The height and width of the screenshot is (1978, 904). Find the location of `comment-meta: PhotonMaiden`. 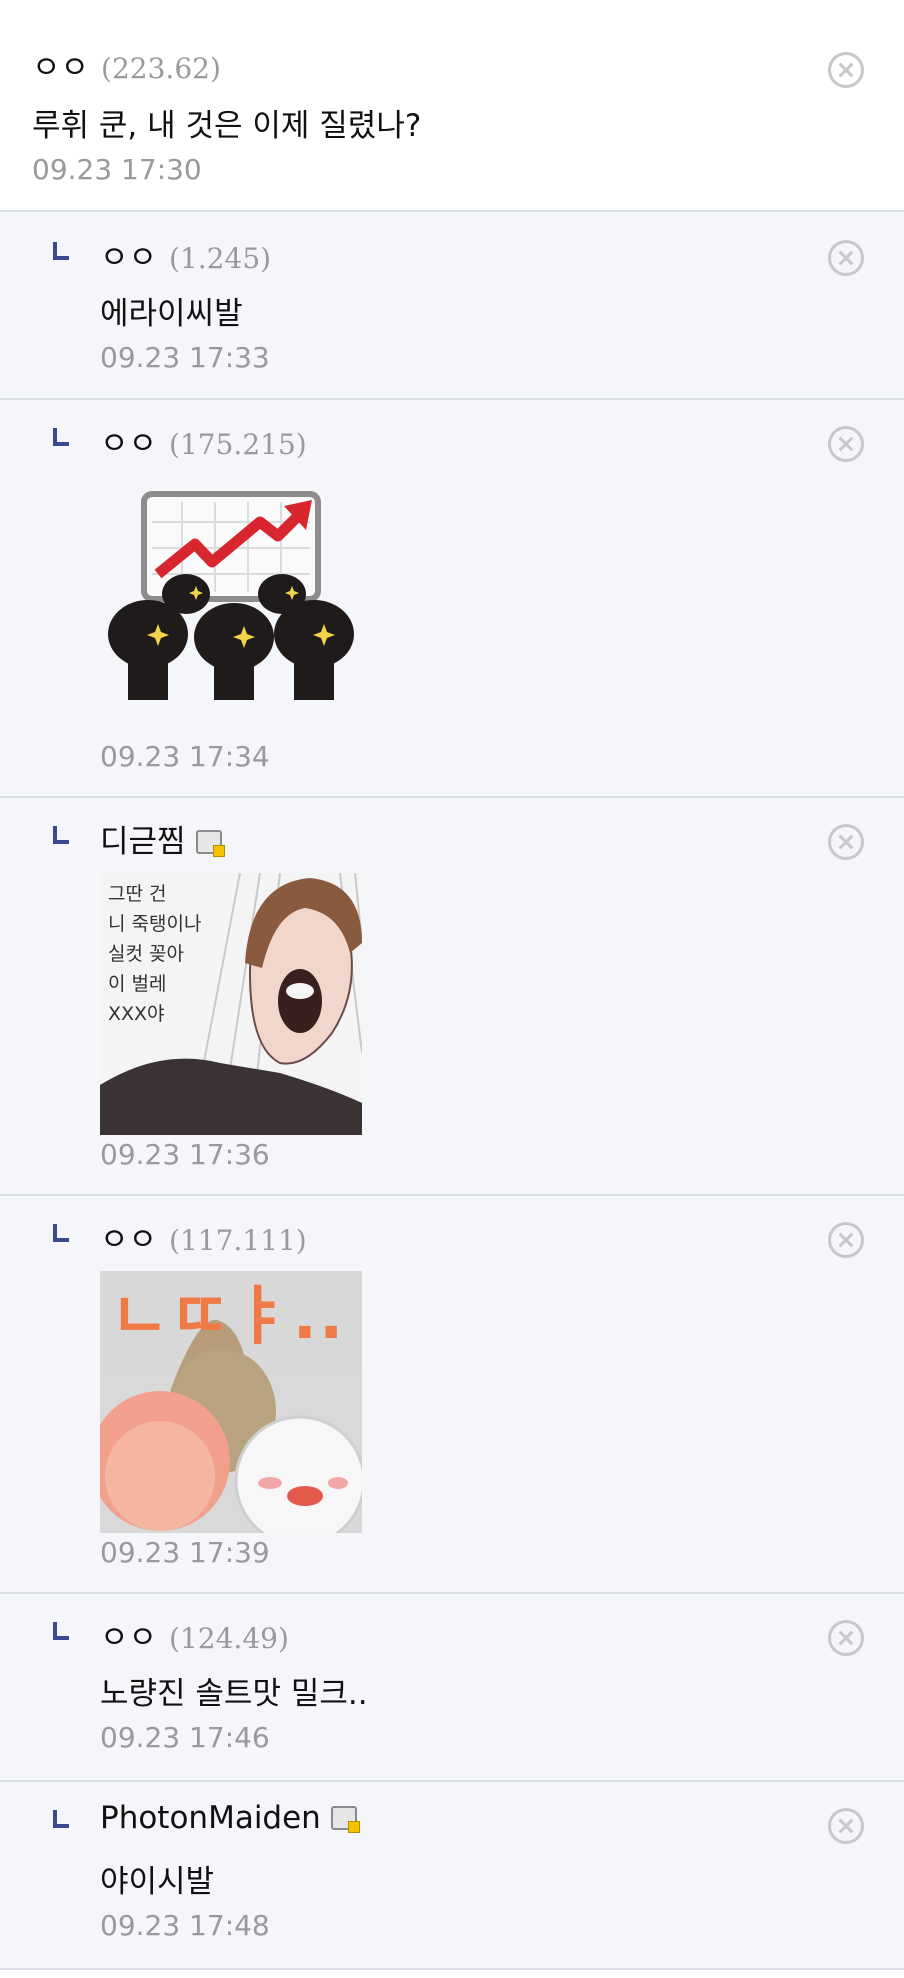

comment-meta: PhotonMaiden is located at coordinates (230, 1818).